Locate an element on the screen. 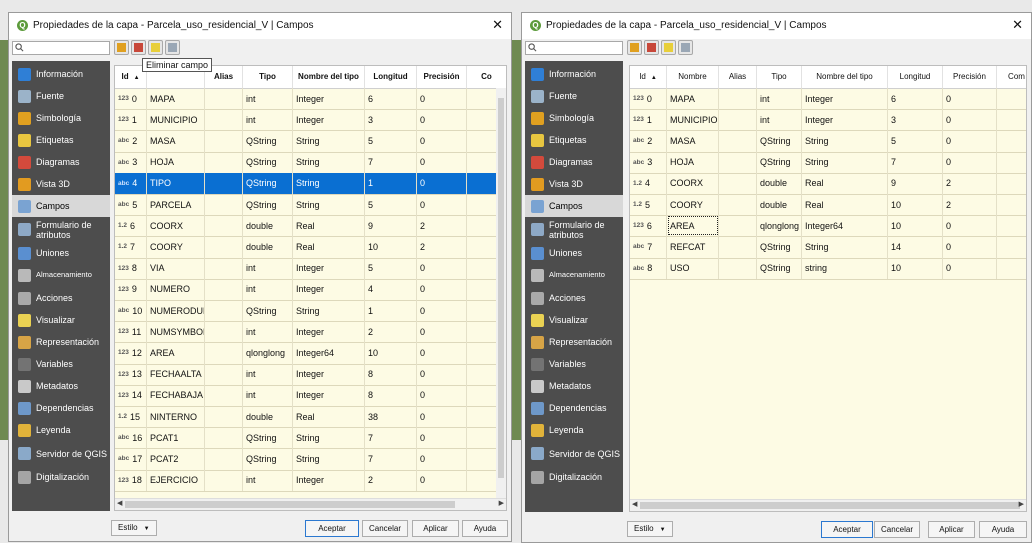 Image resolution: width=1032 pixels, height=543 pixels. id-cell: 123 14 is located at coordinates (131, 395).